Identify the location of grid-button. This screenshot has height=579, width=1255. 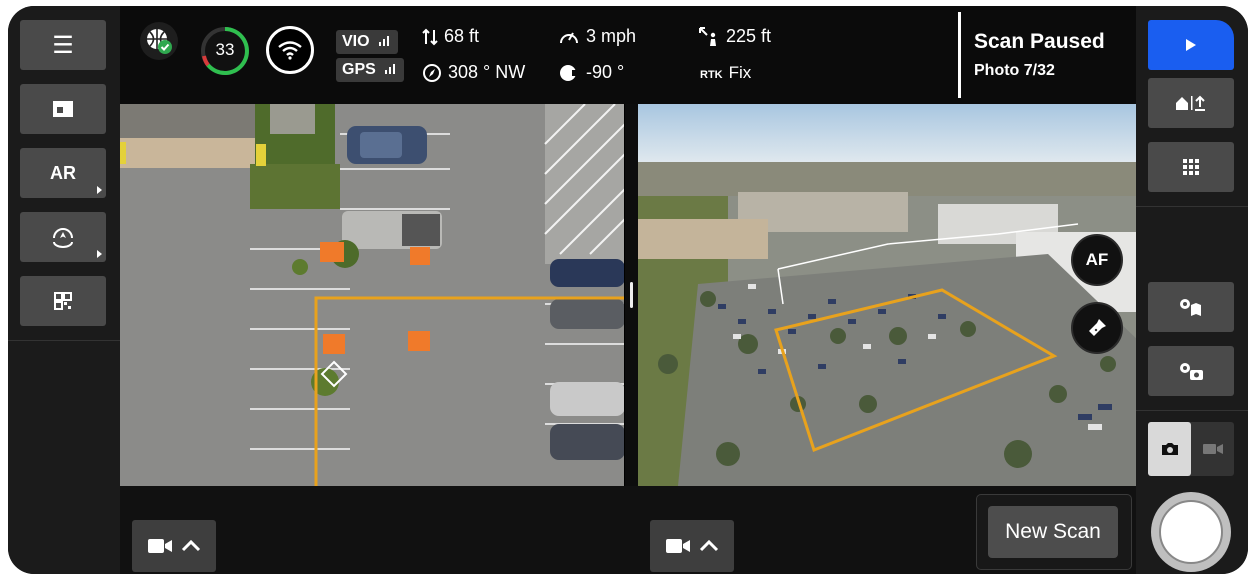
(1191, 167).